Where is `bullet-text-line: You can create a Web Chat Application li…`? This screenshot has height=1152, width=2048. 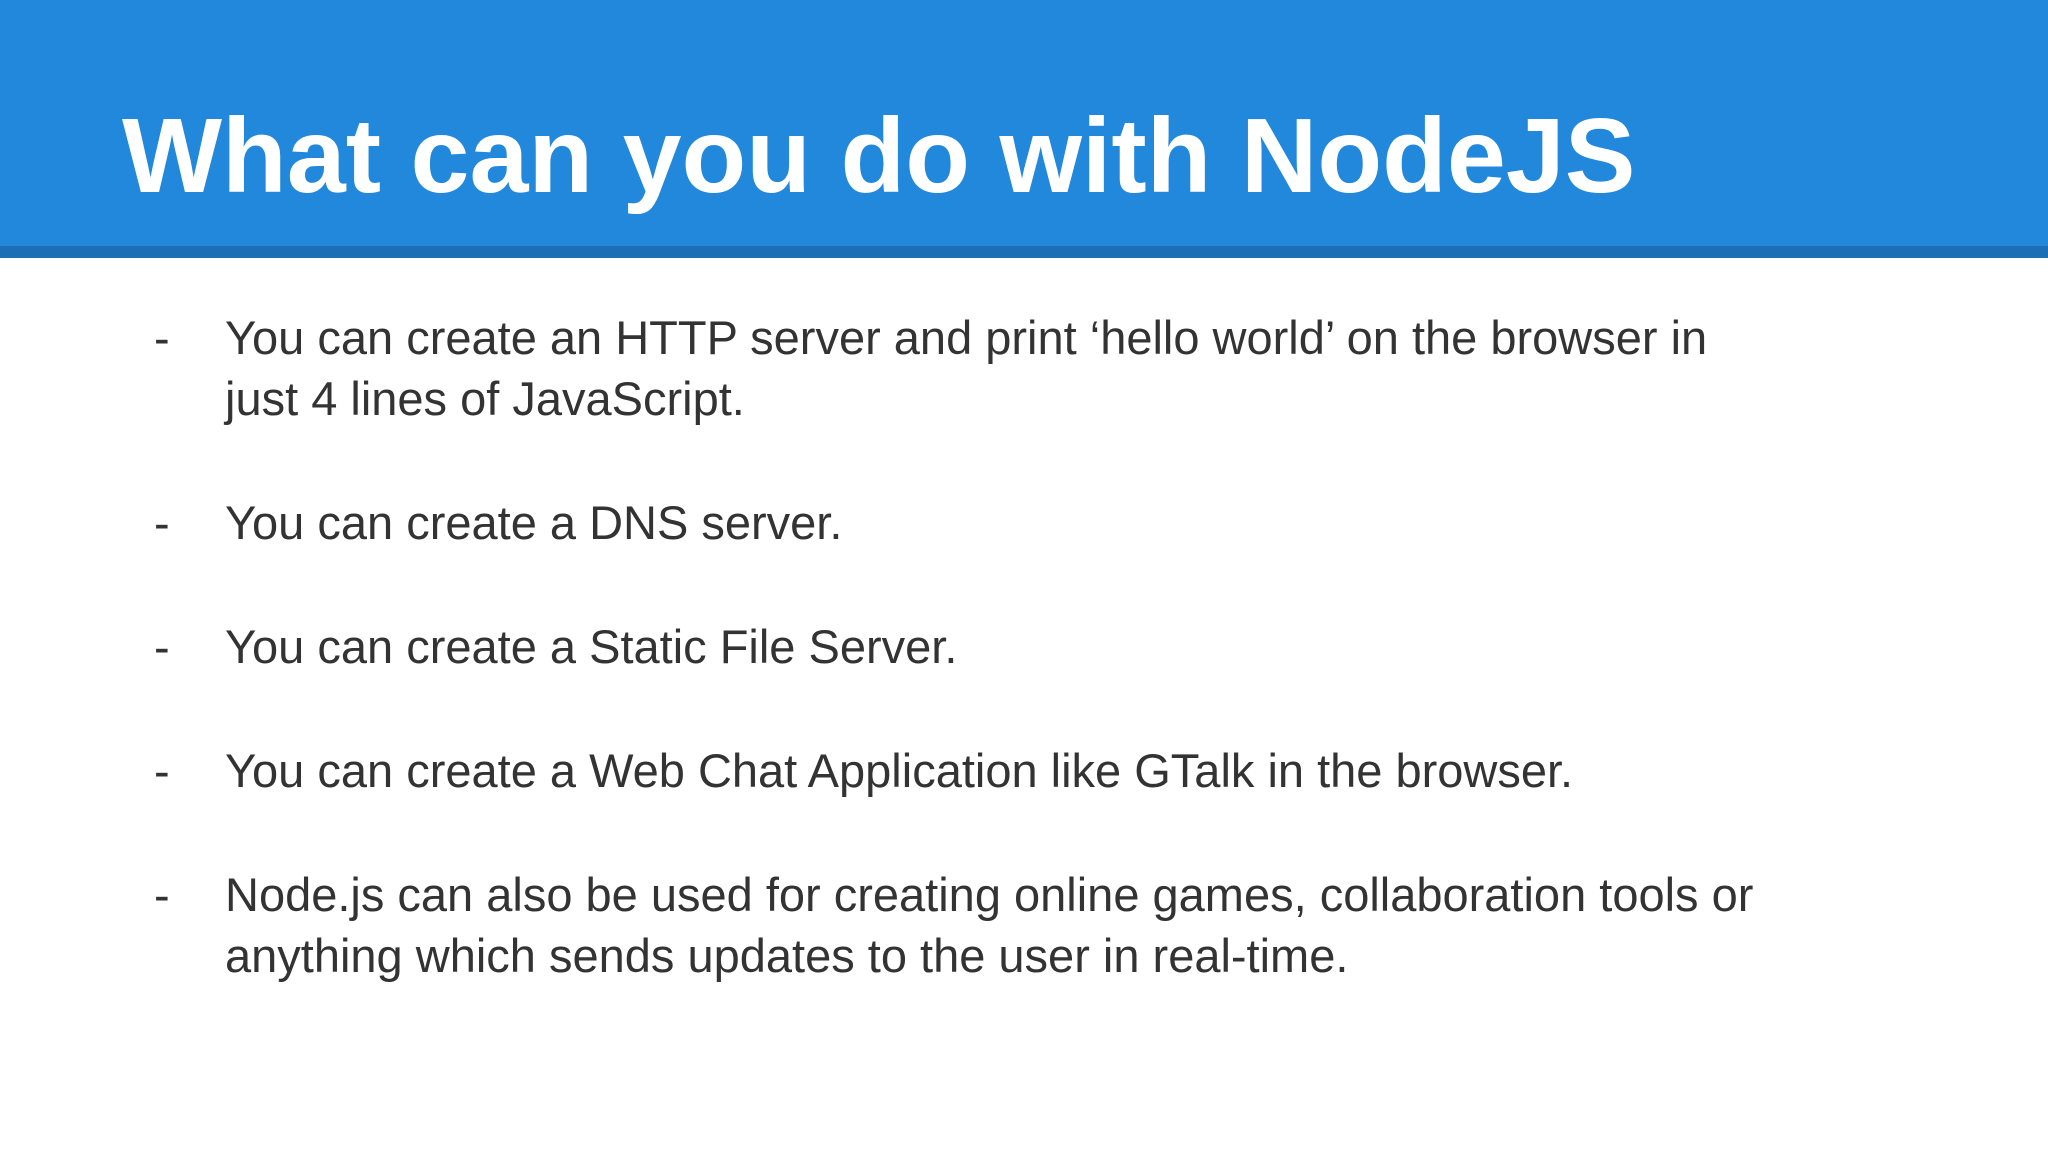 bullet-text-line: You can create a Web Chat Application li… is located at coordinates (899, 770).